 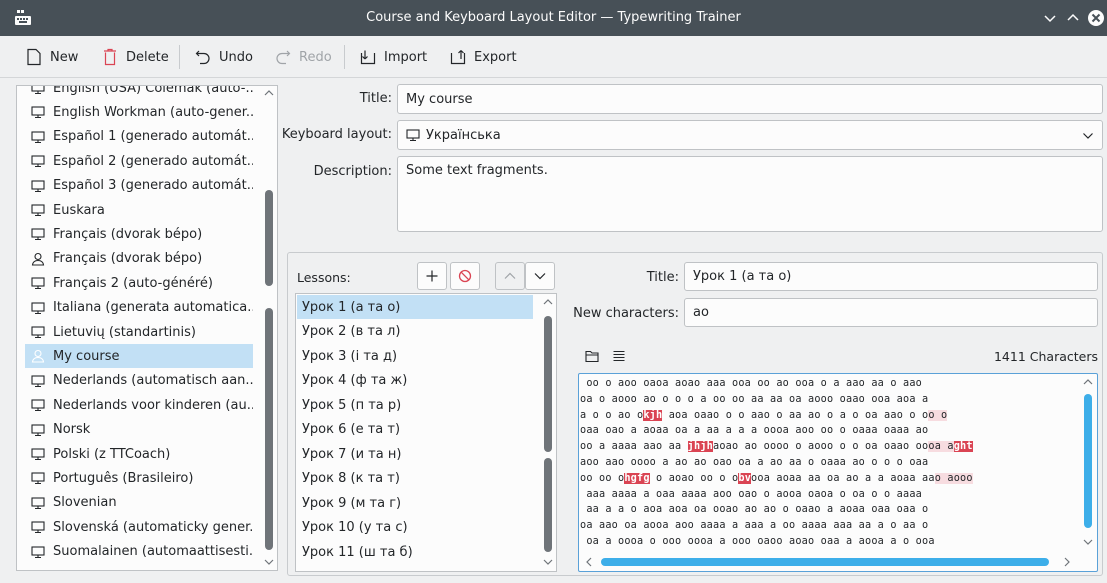 What do you see at coordinates (79, 210) in the screenshot?
I see `course-label: Euskara` at bounding box center [79, 210].